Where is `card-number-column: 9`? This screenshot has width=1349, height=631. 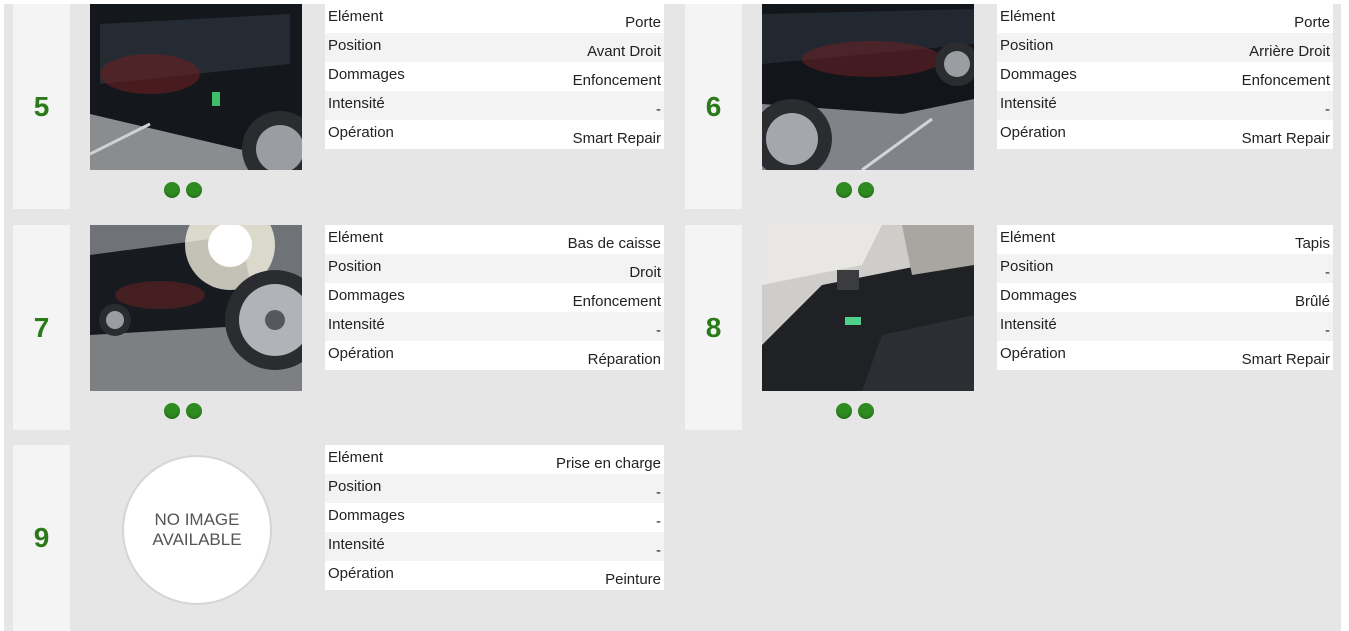 card-number-column: 9 is located at coordinates (41, 538).